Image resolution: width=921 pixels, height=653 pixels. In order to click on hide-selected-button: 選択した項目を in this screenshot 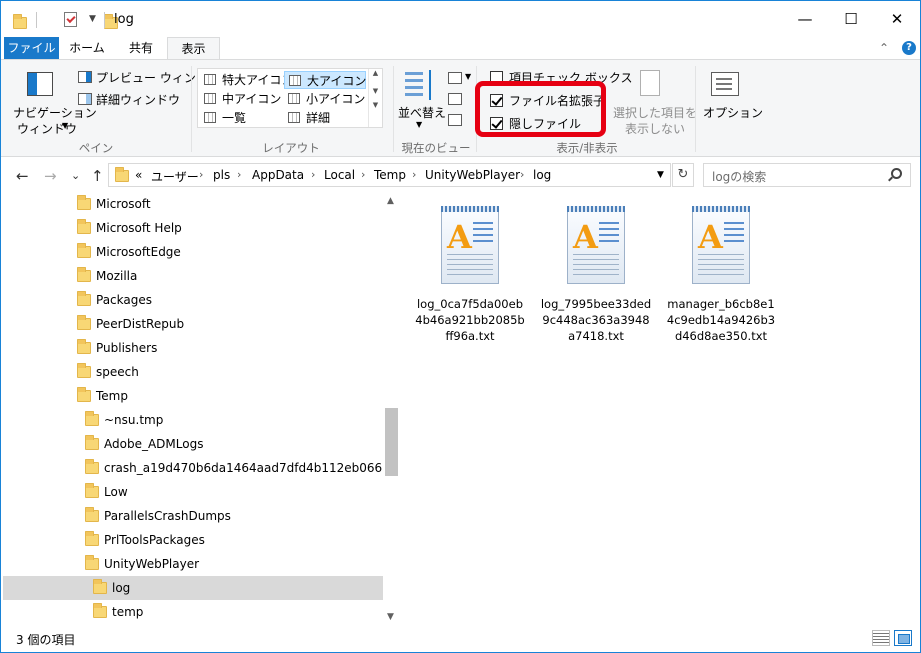, I will do `click(655, 112)`.